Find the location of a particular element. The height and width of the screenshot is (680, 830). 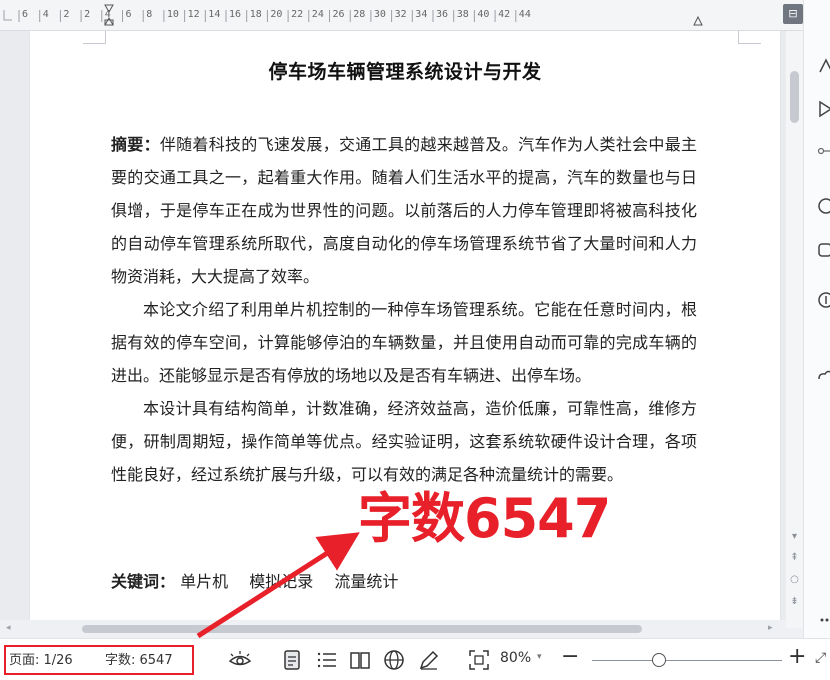

select-icon is located at coordinates (823, 109).